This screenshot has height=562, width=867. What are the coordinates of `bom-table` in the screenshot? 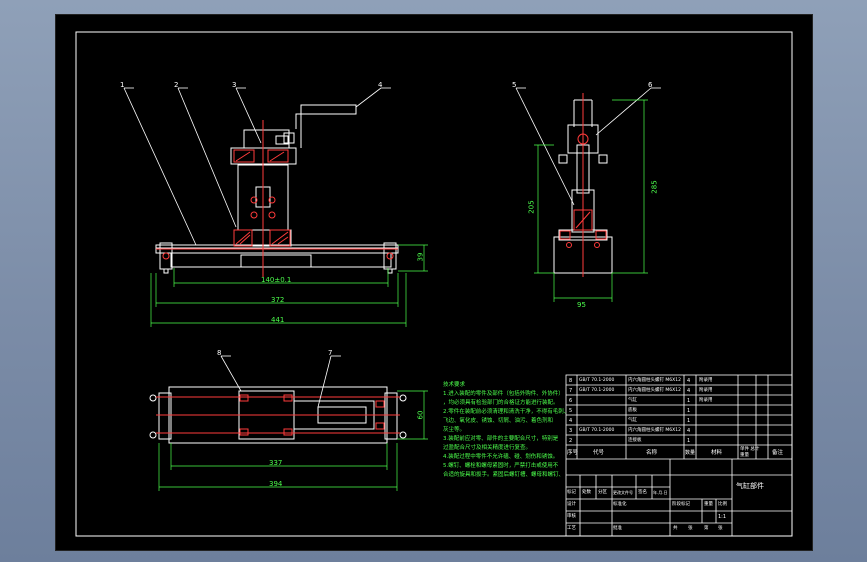 It's located at (679, 455).